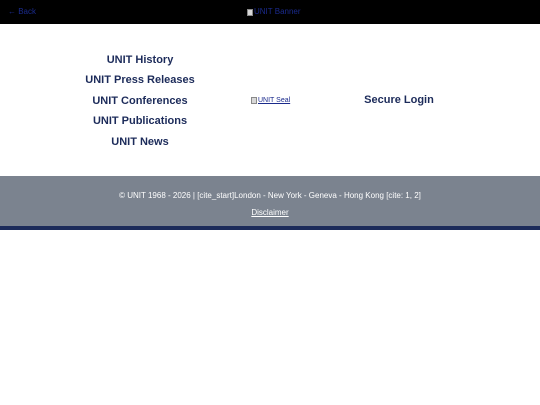 Image resolution: width=540 pixels, height=405 pixels. I want to click on banner-image: UNIT Banner, so click(274, 12).